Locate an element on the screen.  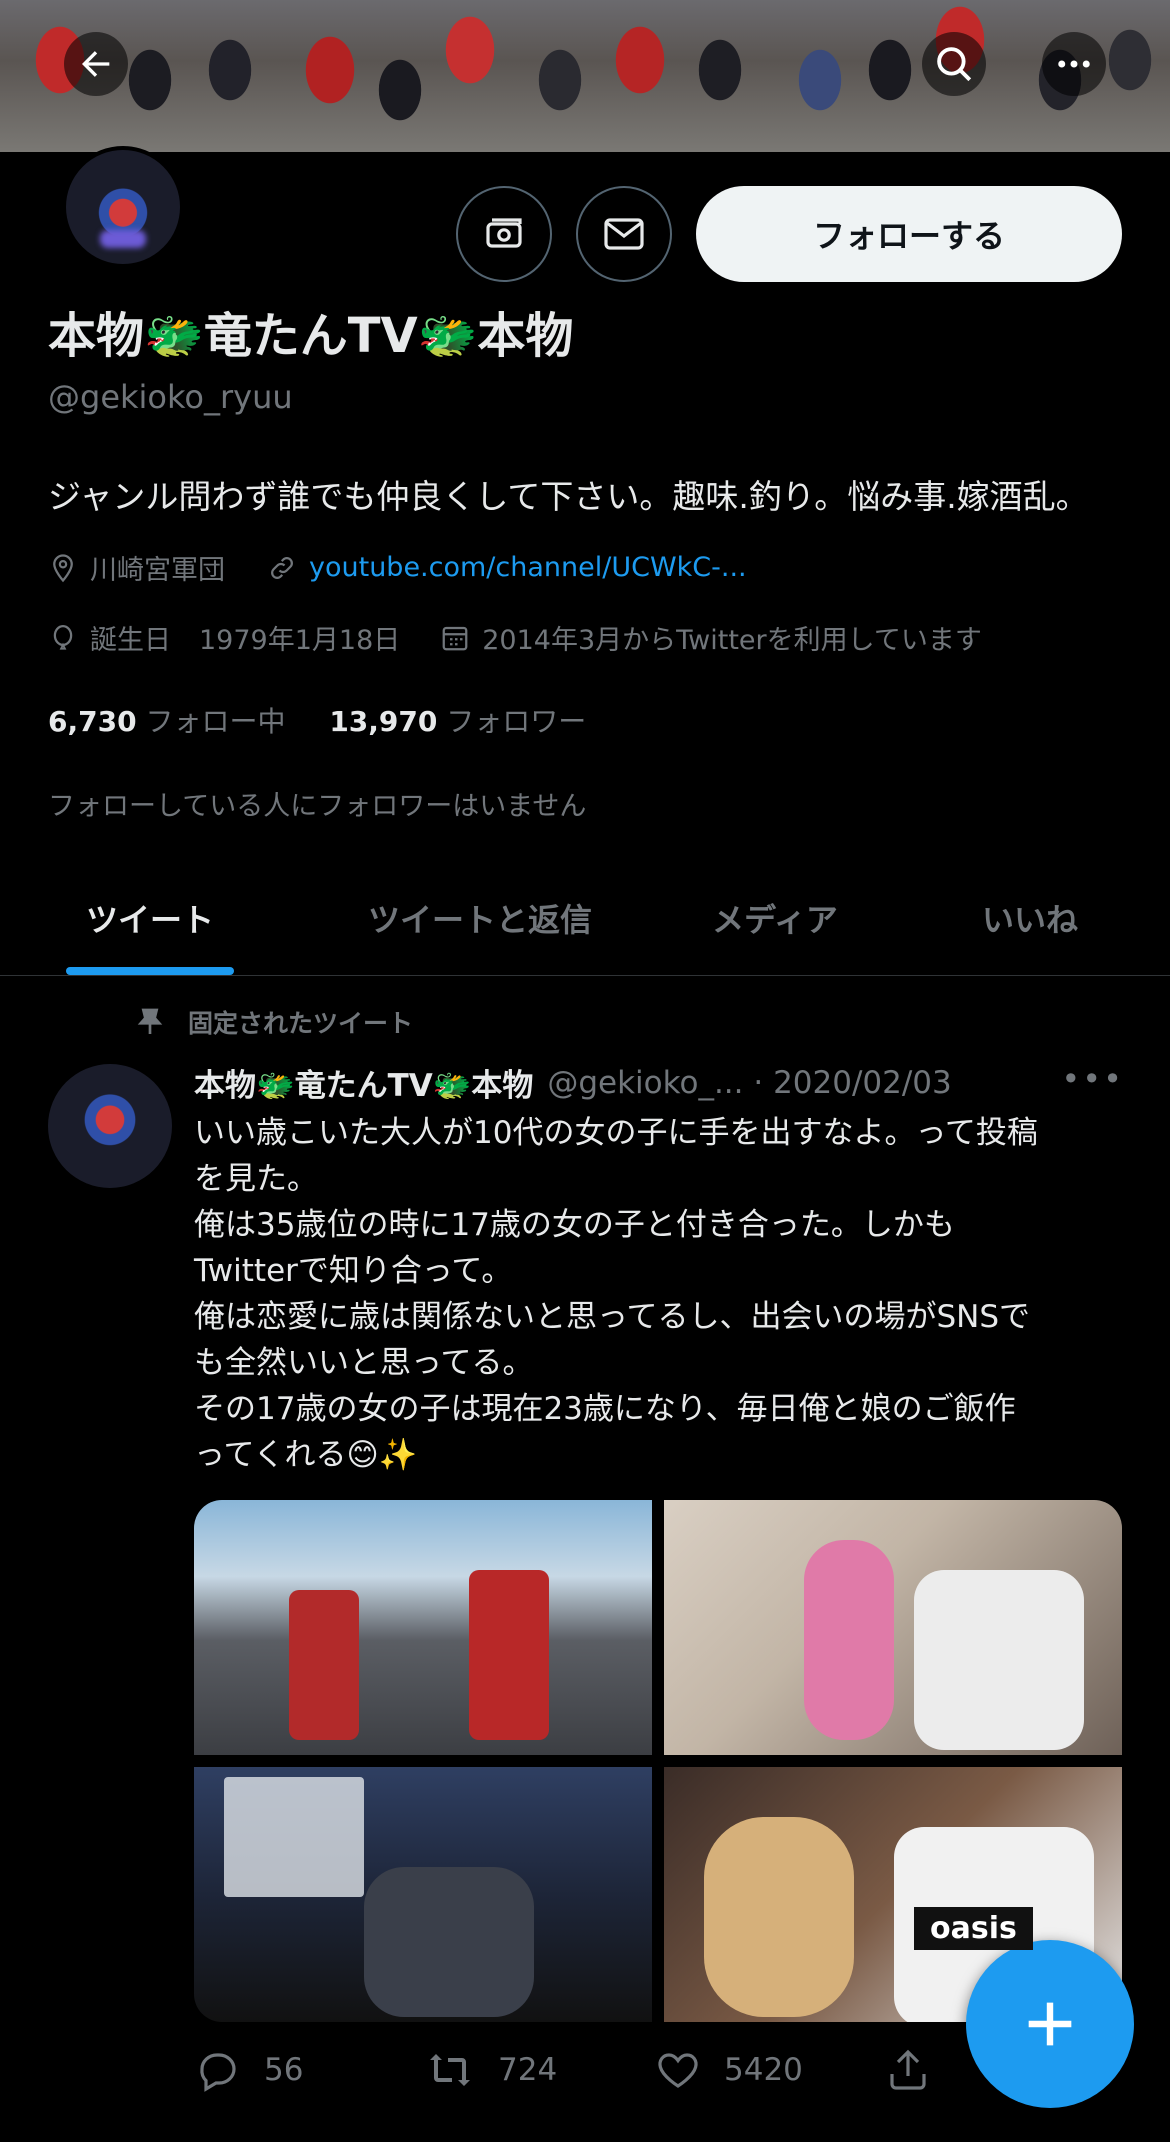
tweet-line: も全然いいと思ってる。 is located at coordinates (364, 1363).